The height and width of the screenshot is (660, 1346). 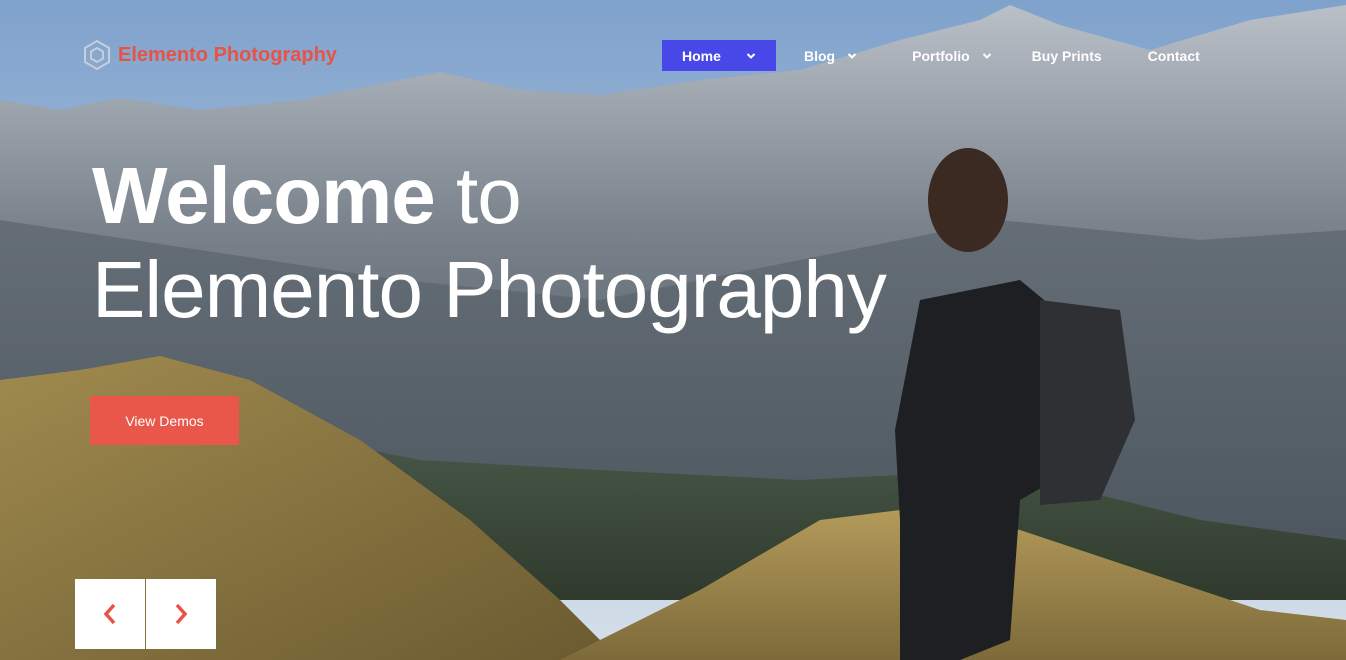 I want to click on slider-prev-button, so click(x=110, y=614).